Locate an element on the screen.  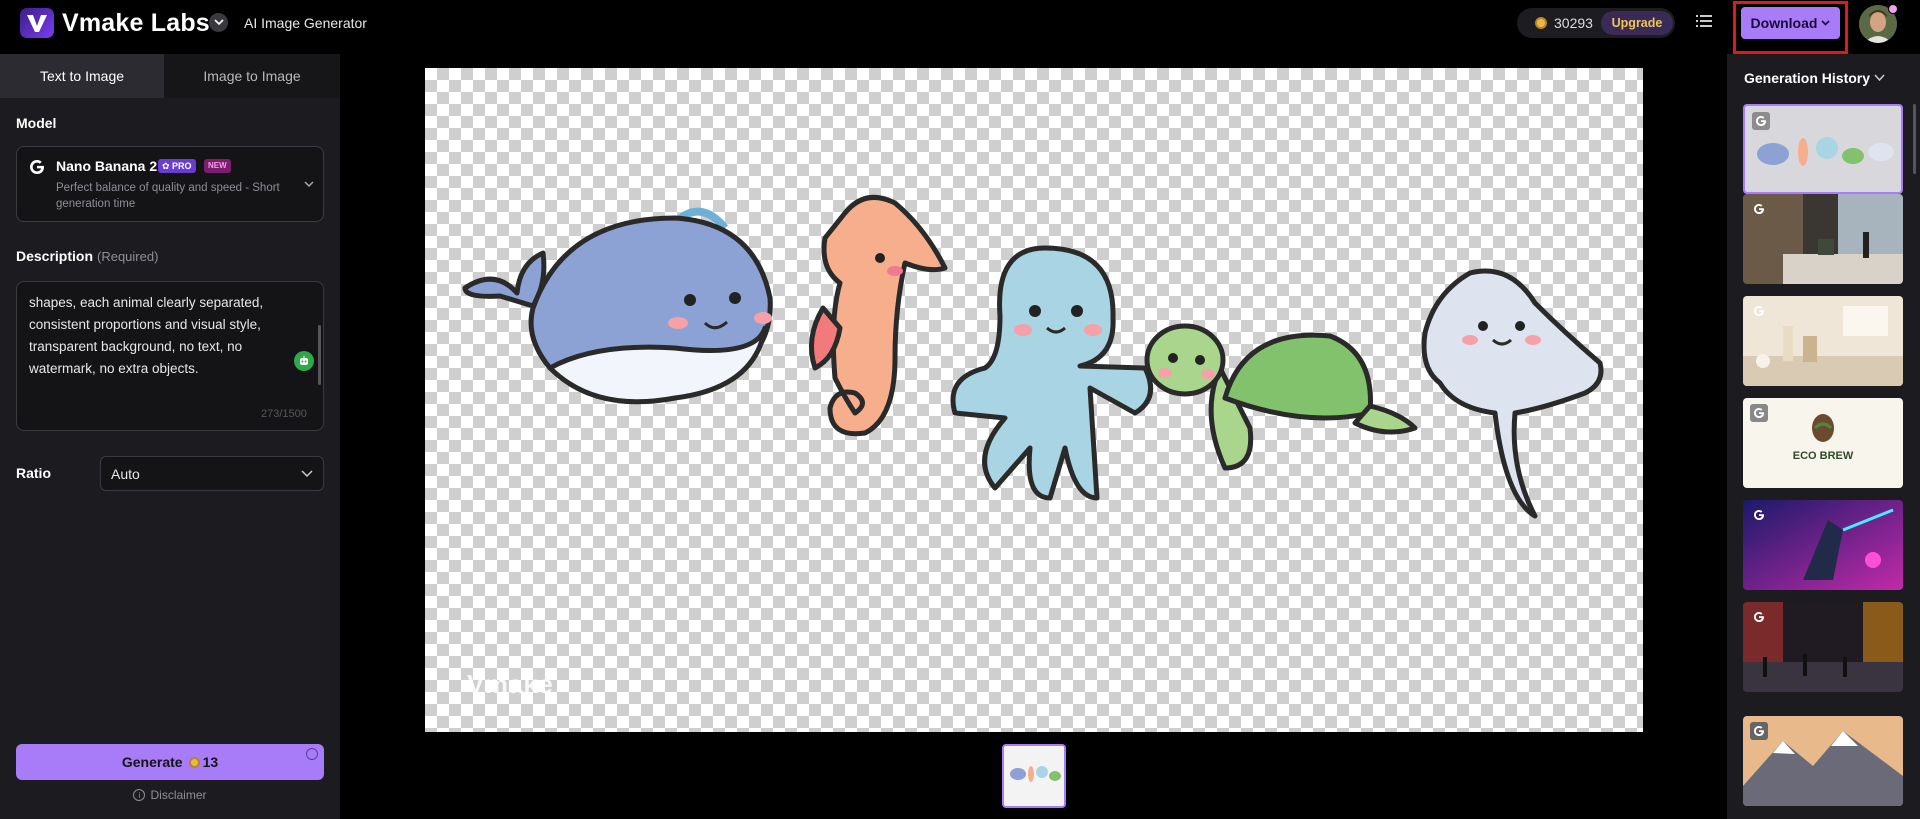
generate-button: Generate 13 is located at coordinates (170, 762).